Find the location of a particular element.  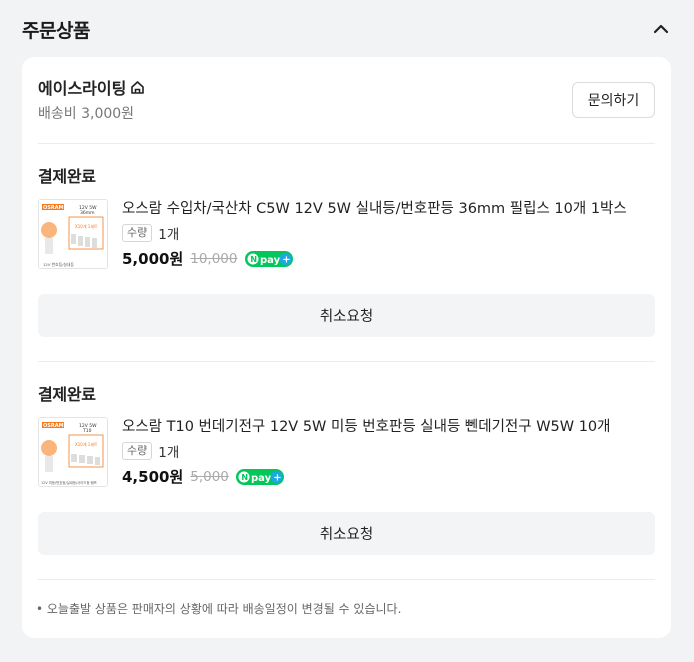

order-items-header: 주문상품 is located at coordinates (347, 29).